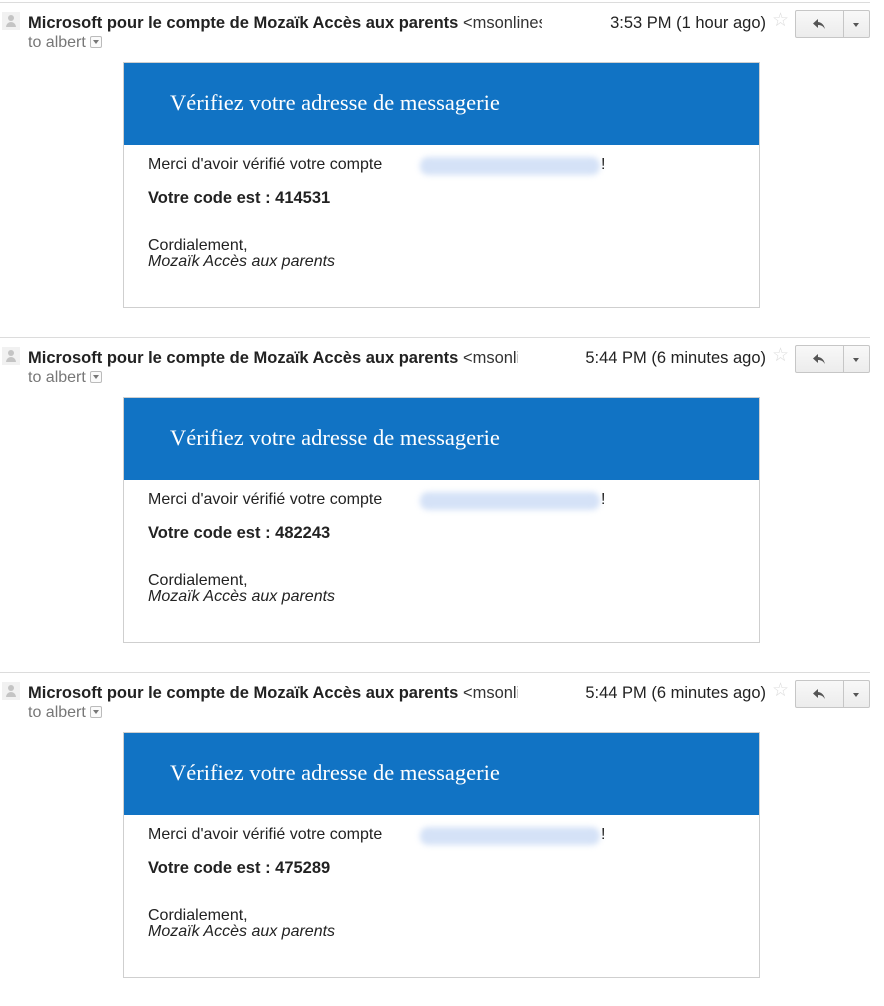  I want to click on verification-code: Votre code est : 482243, so click(239, 533).